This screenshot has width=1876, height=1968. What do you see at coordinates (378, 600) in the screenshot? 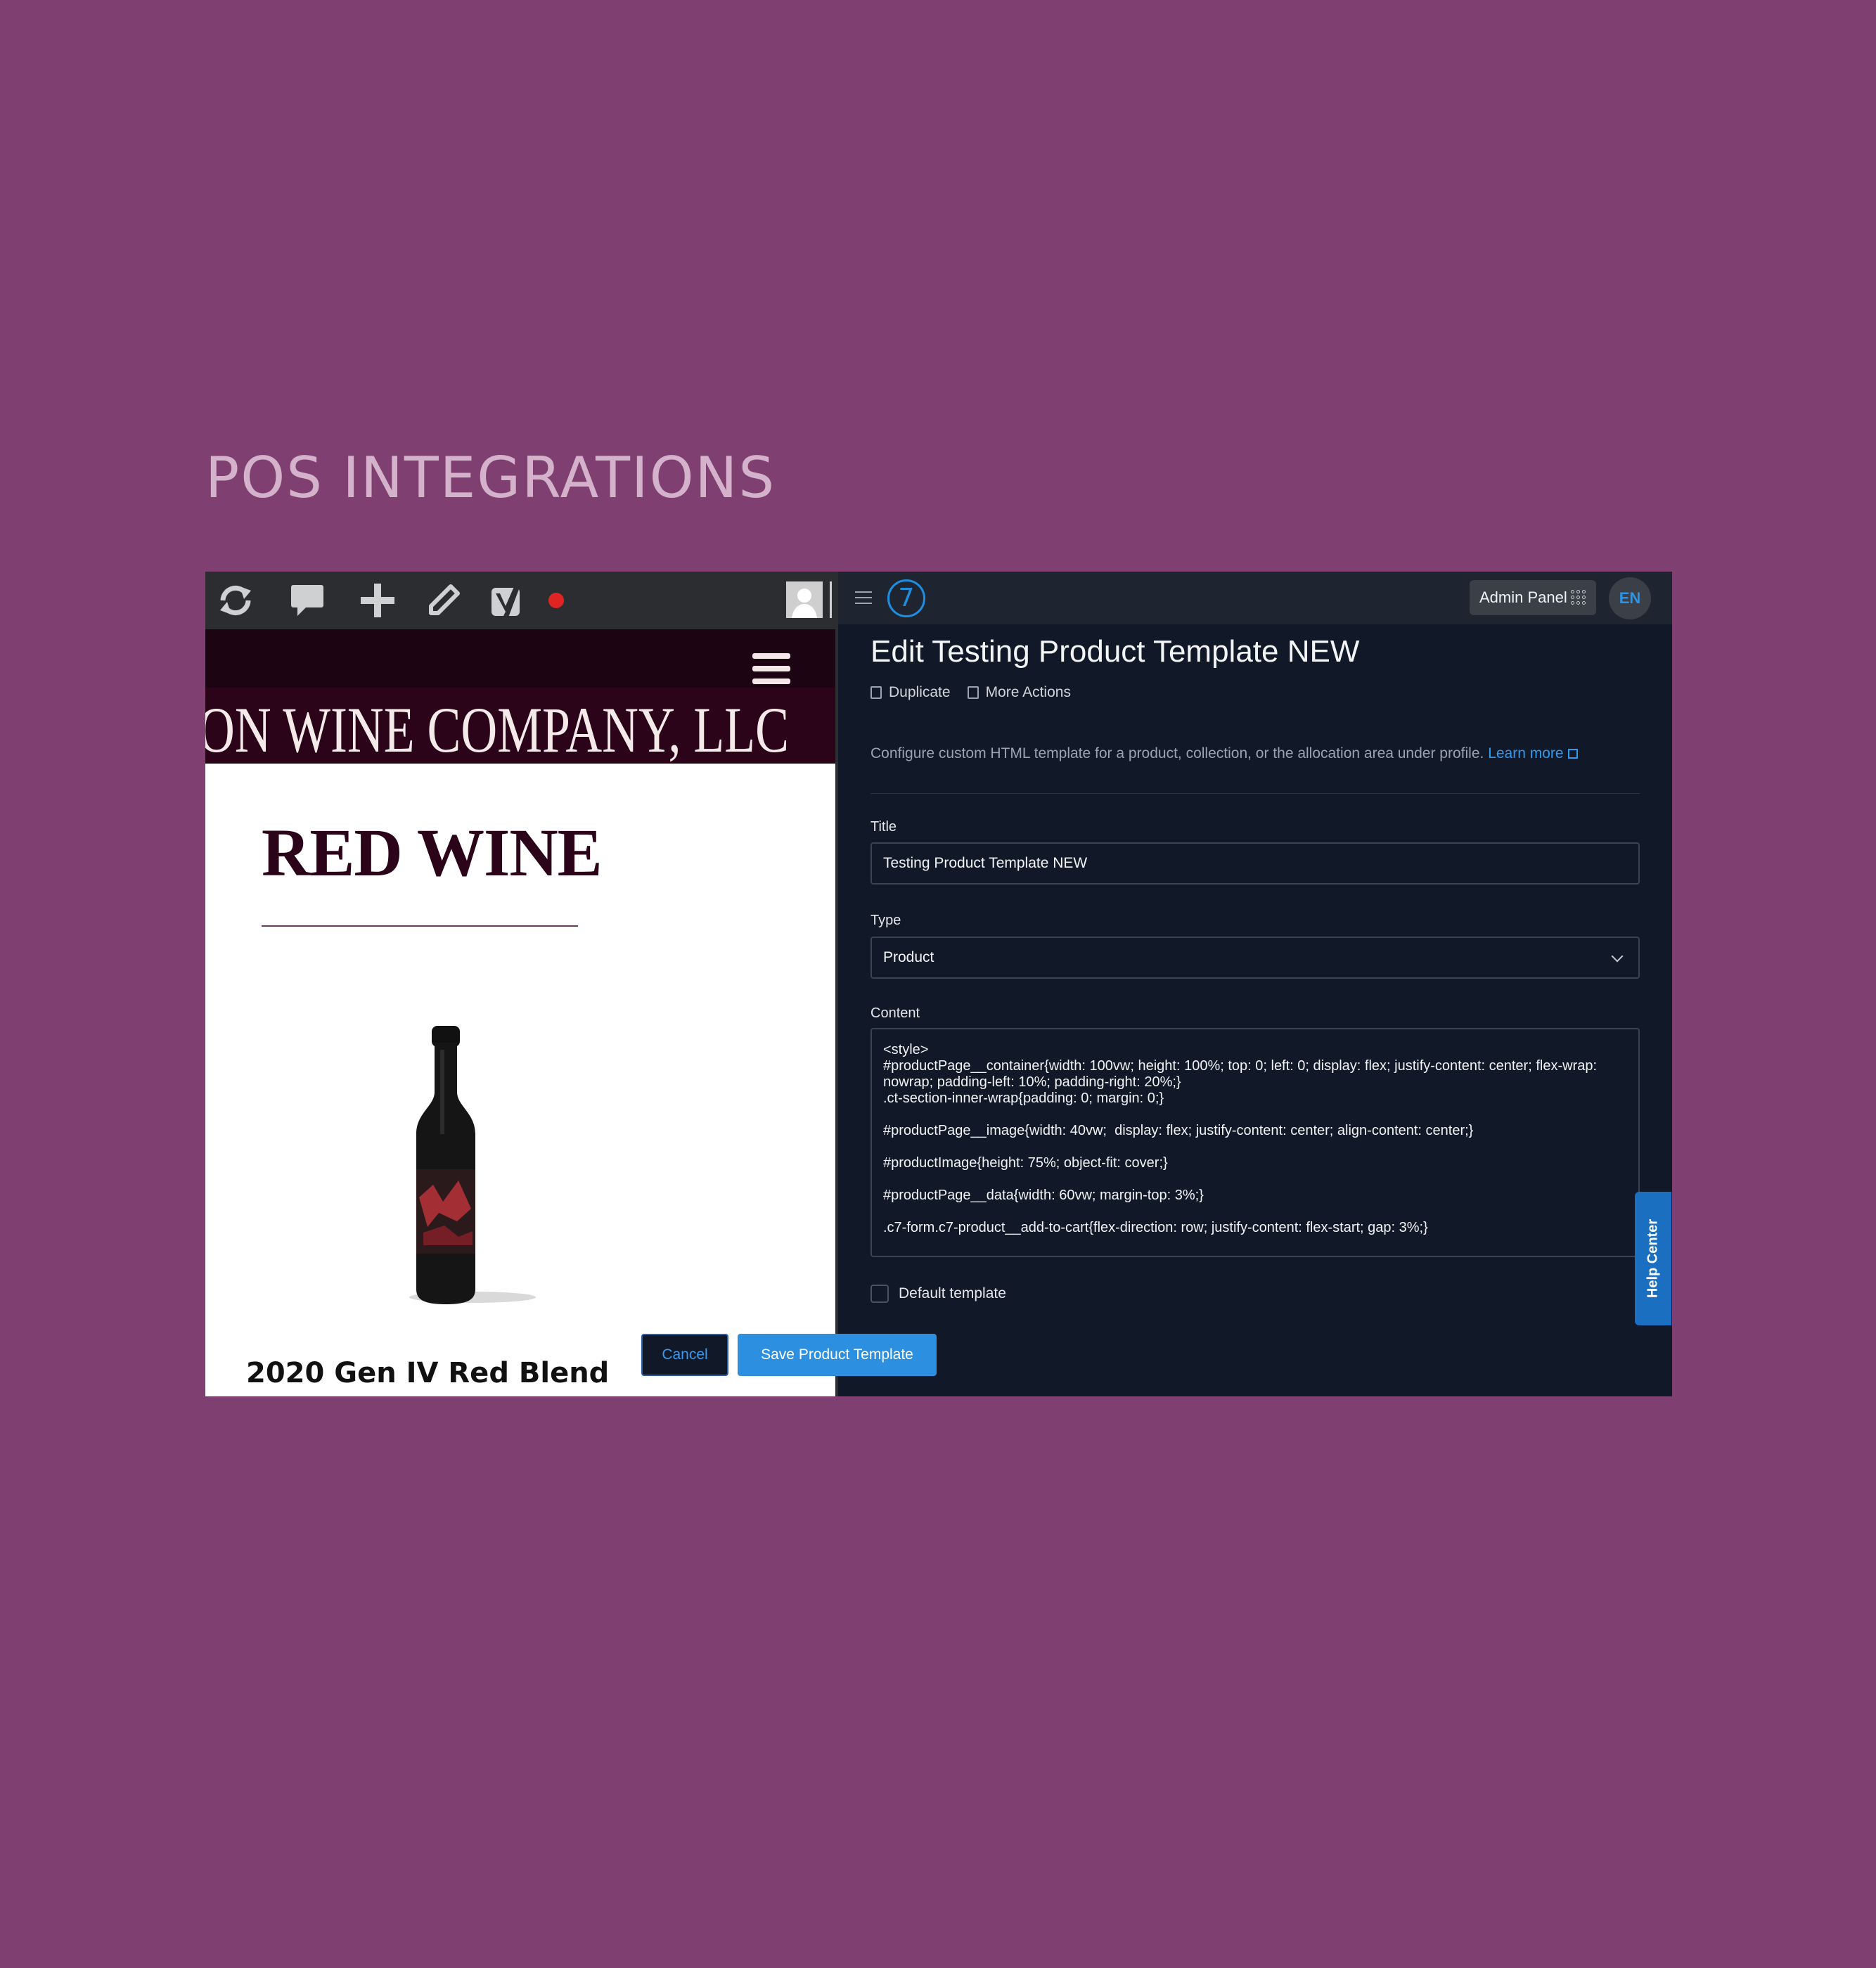
I see `add-new-icon` at bounding box center [378, 600].